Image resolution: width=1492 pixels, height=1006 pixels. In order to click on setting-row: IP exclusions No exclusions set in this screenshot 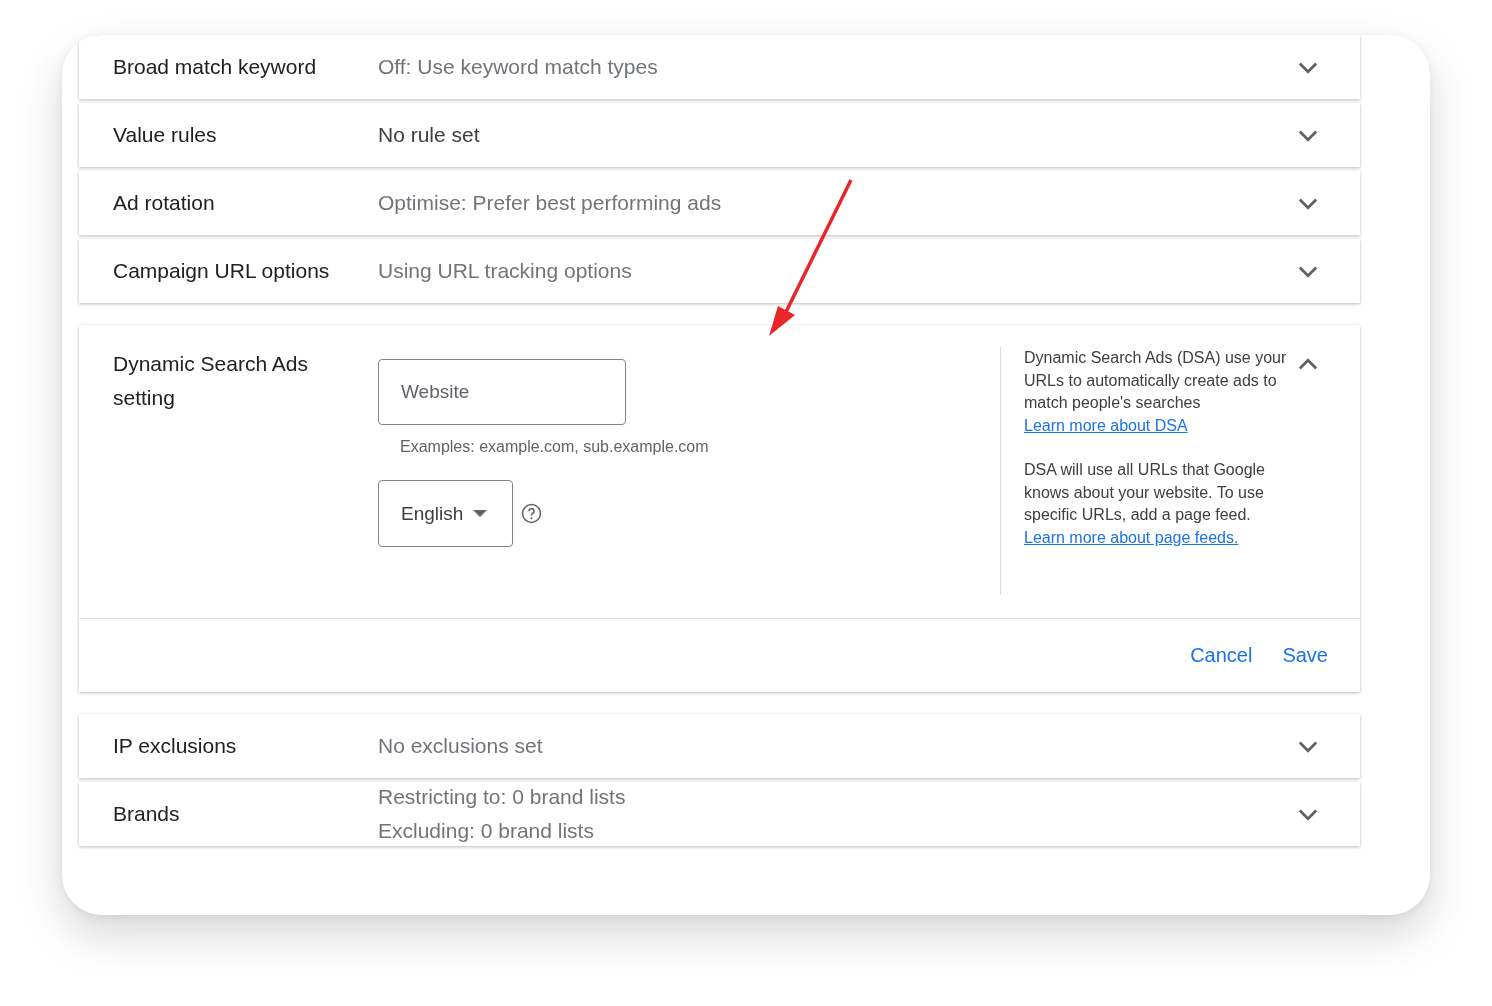, I will do `click(719, 746)`.